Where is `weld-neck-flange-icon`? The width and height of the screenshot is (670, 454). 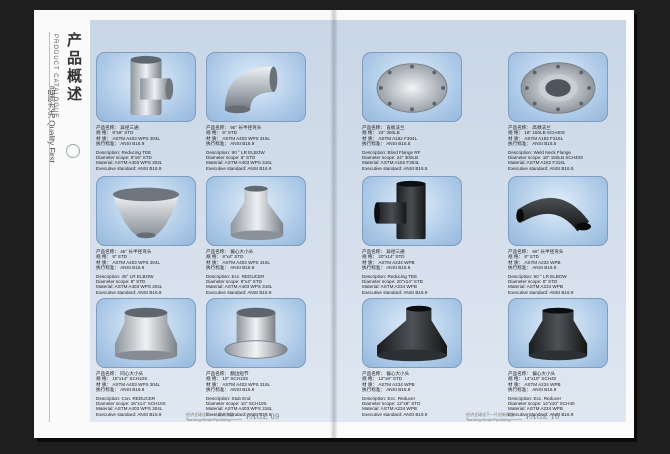 weld-neck-flange-icon is located at coordinates (558, 87).